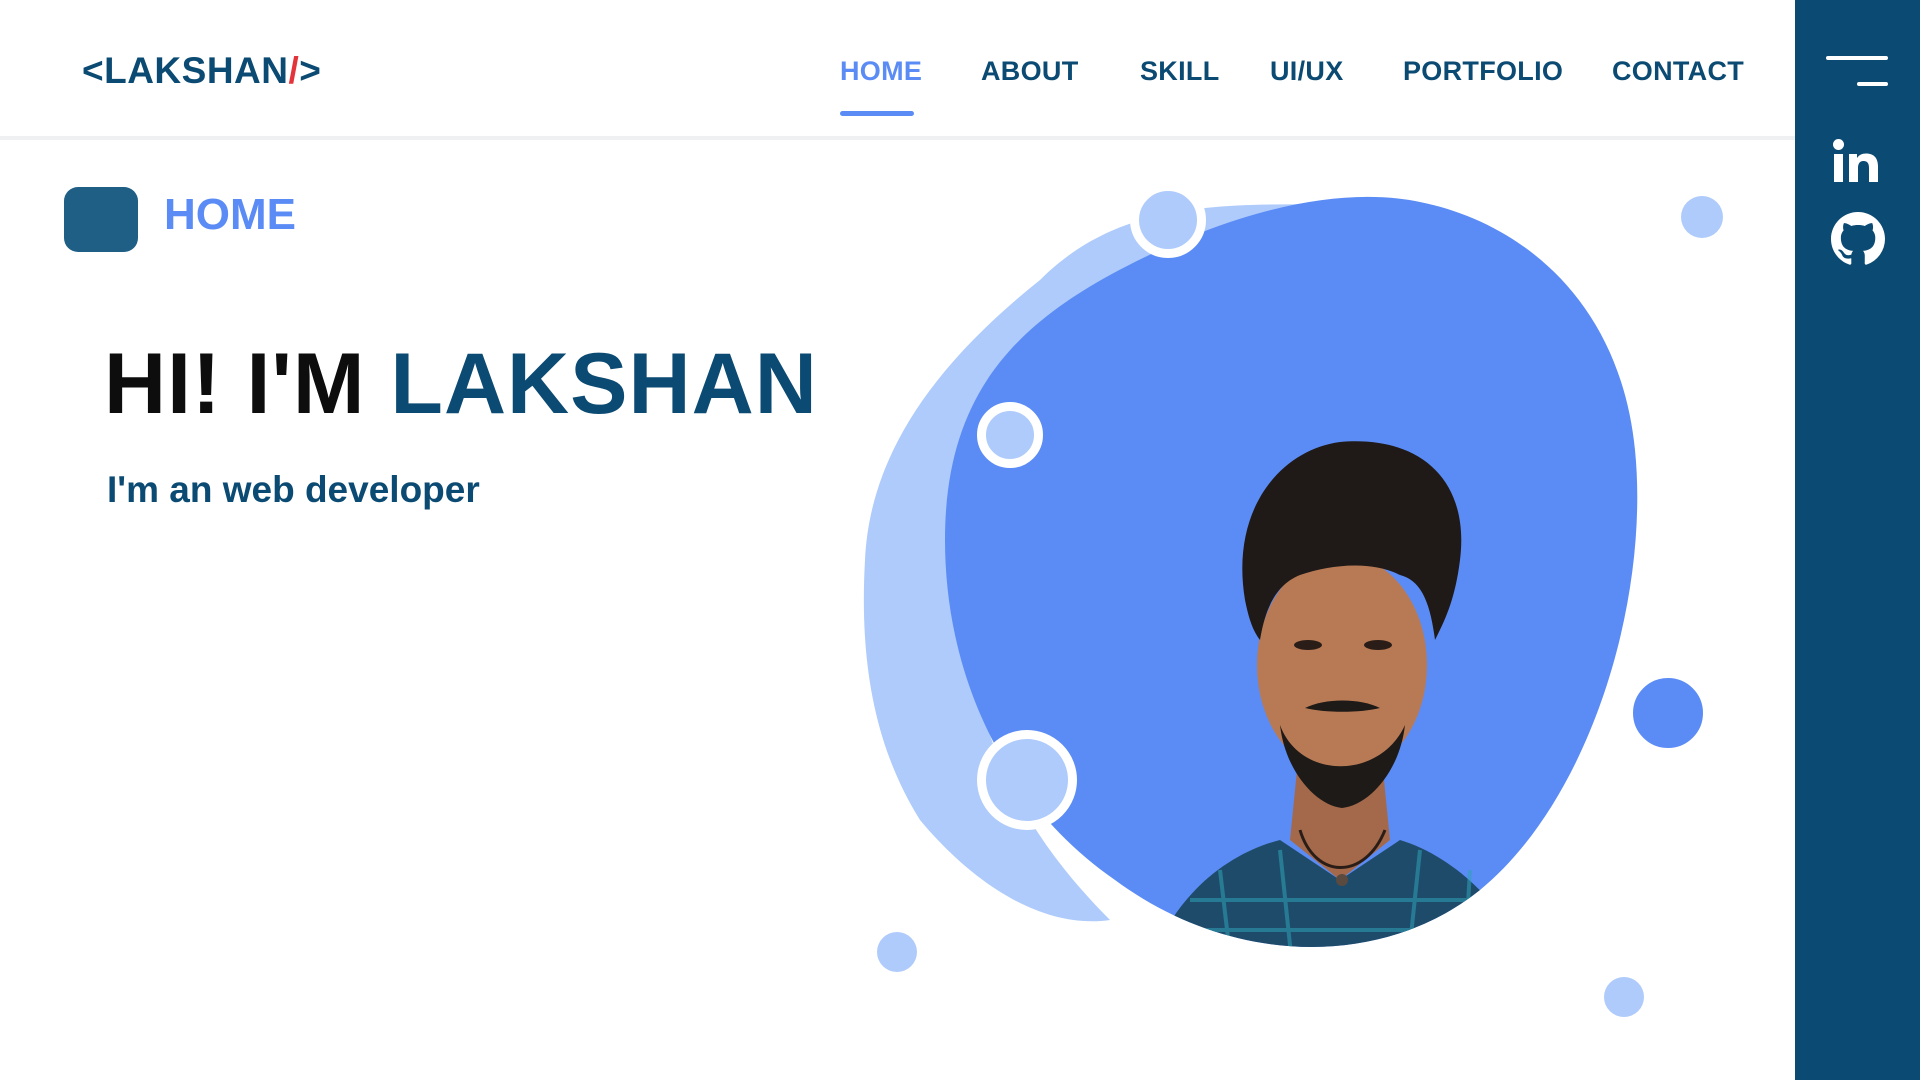  Describe the element at coordinates (1030, 71) in the screenshot. I see `nav-about: ABOUT` at that location.